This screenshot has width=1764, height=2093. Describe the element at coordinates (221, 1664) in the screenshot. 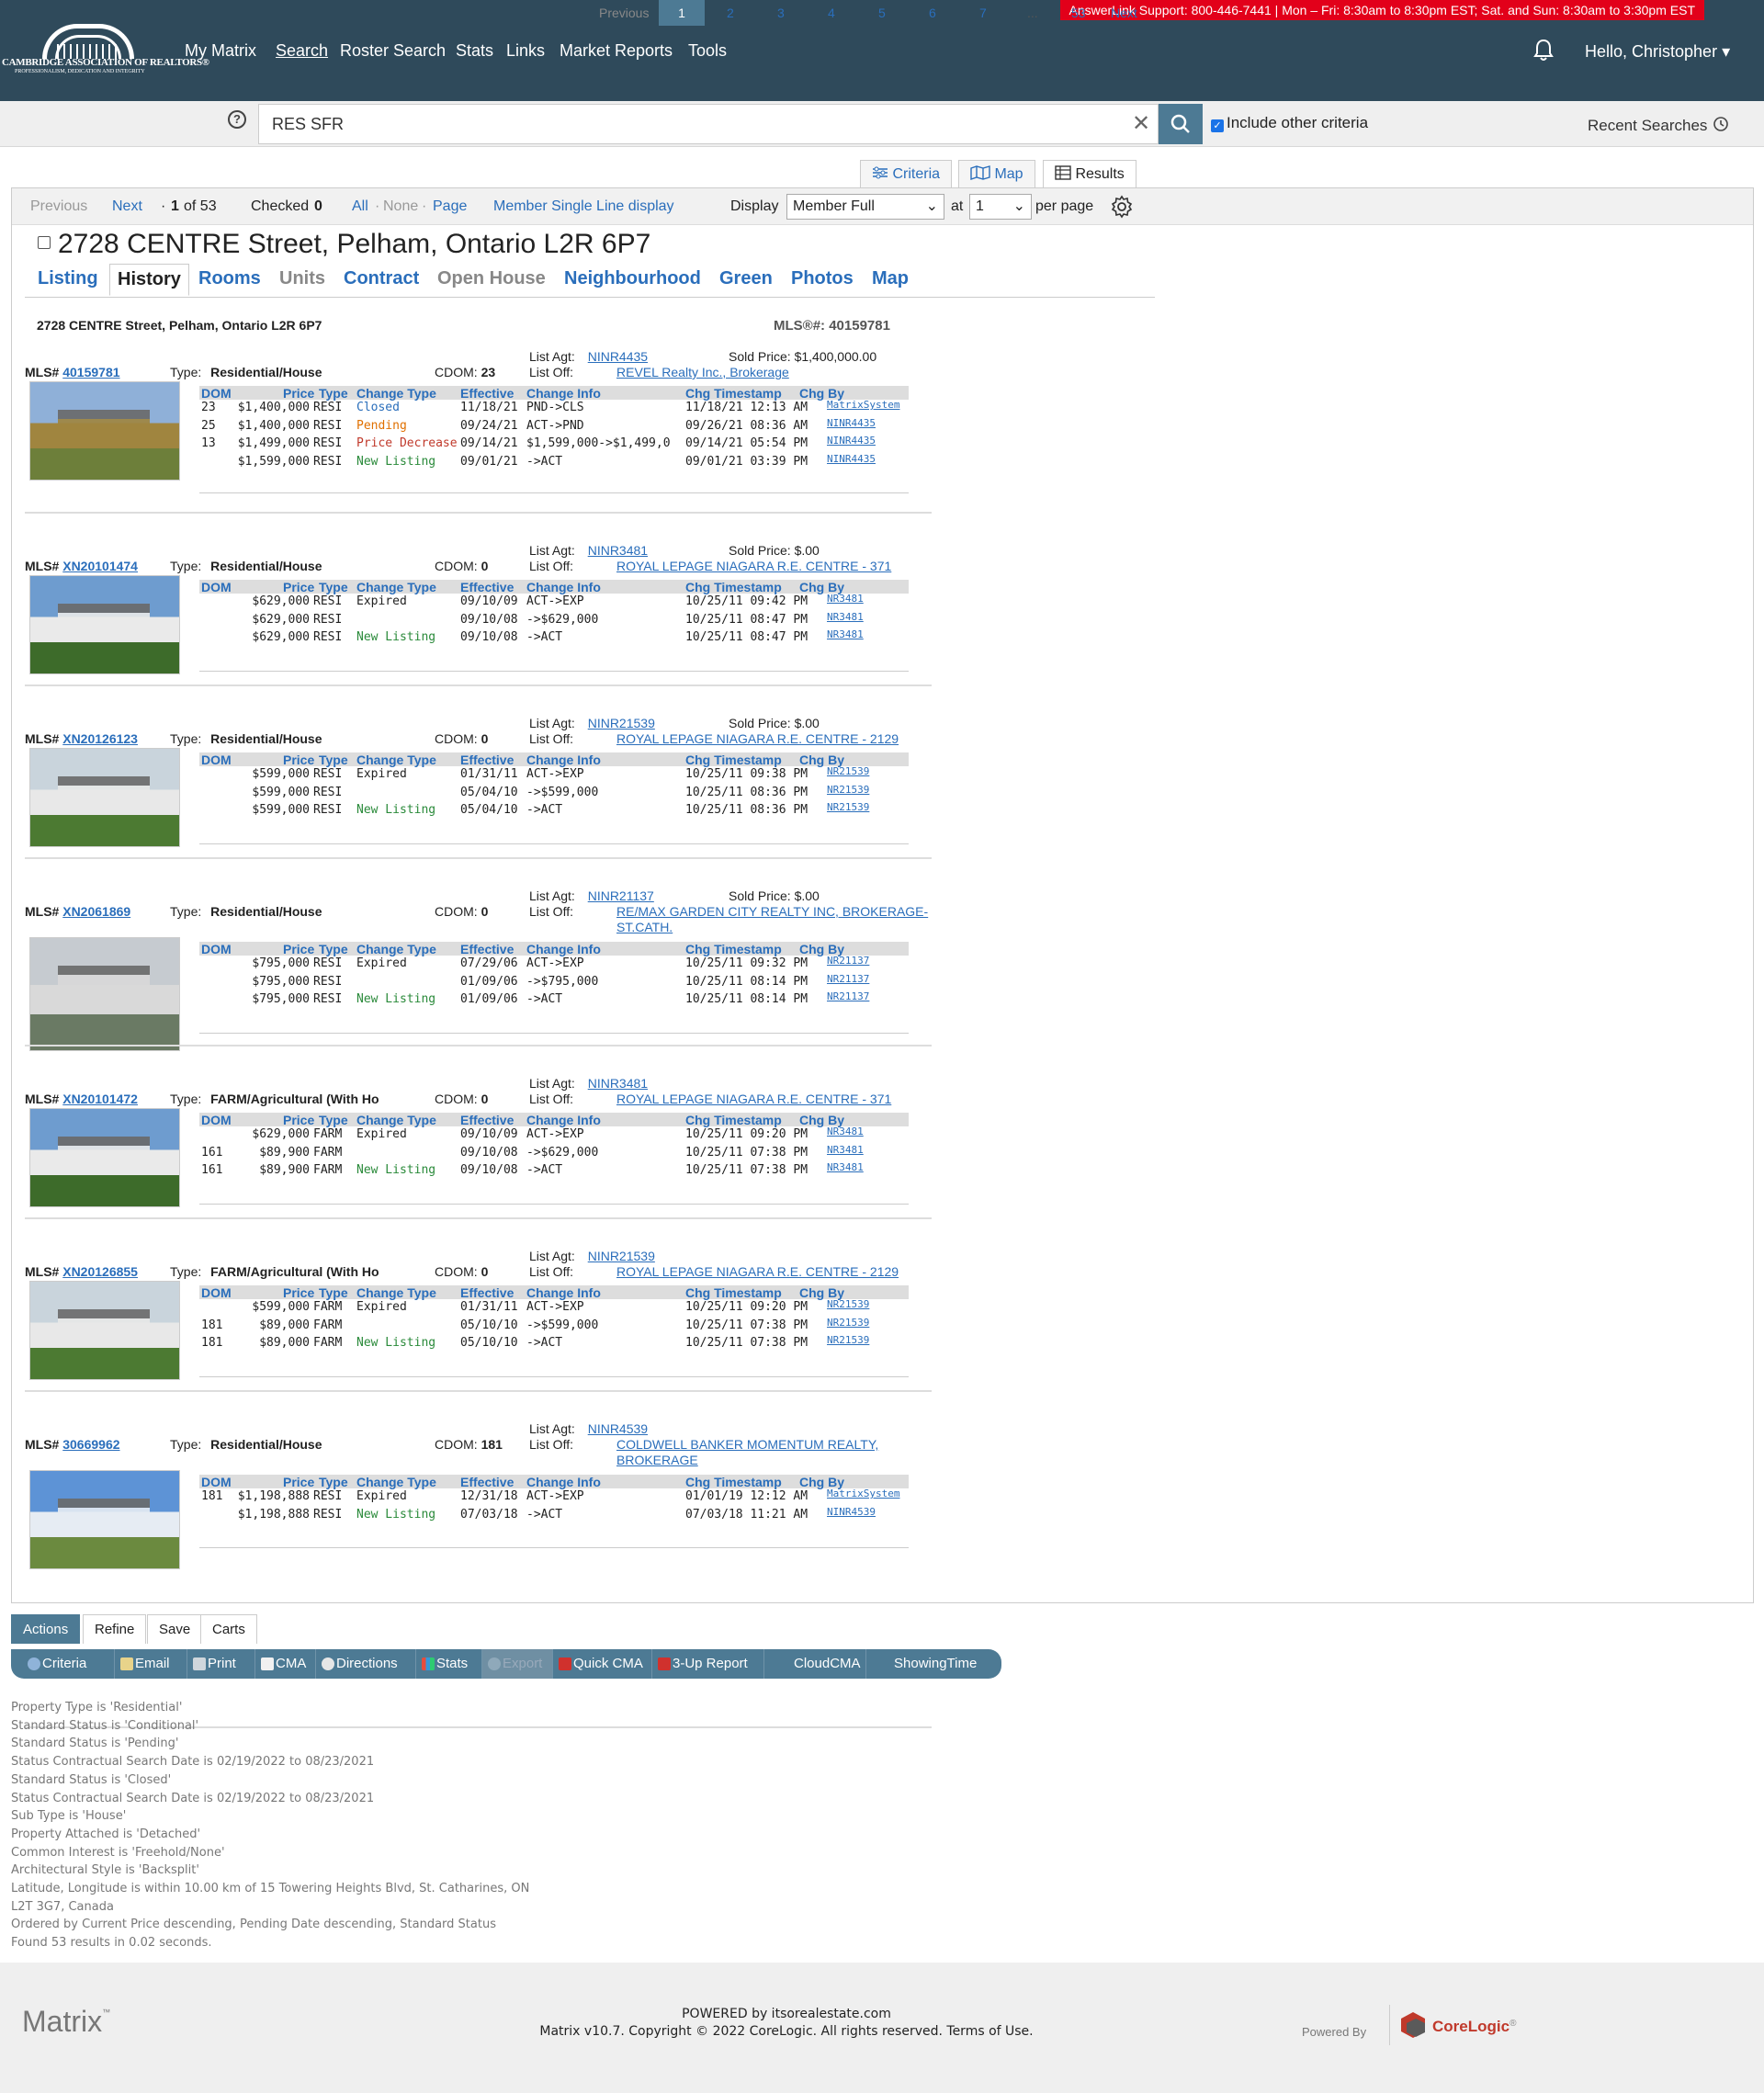

I see `action-print-button: Print` at that location.